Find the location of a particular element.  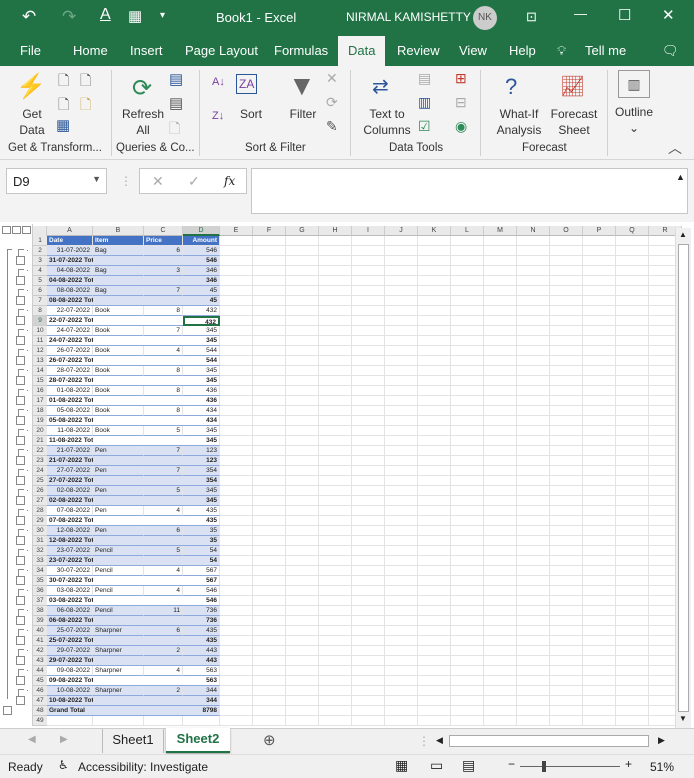

cell-date: 26-07-2022 Total is located at coordinates (73, 361).